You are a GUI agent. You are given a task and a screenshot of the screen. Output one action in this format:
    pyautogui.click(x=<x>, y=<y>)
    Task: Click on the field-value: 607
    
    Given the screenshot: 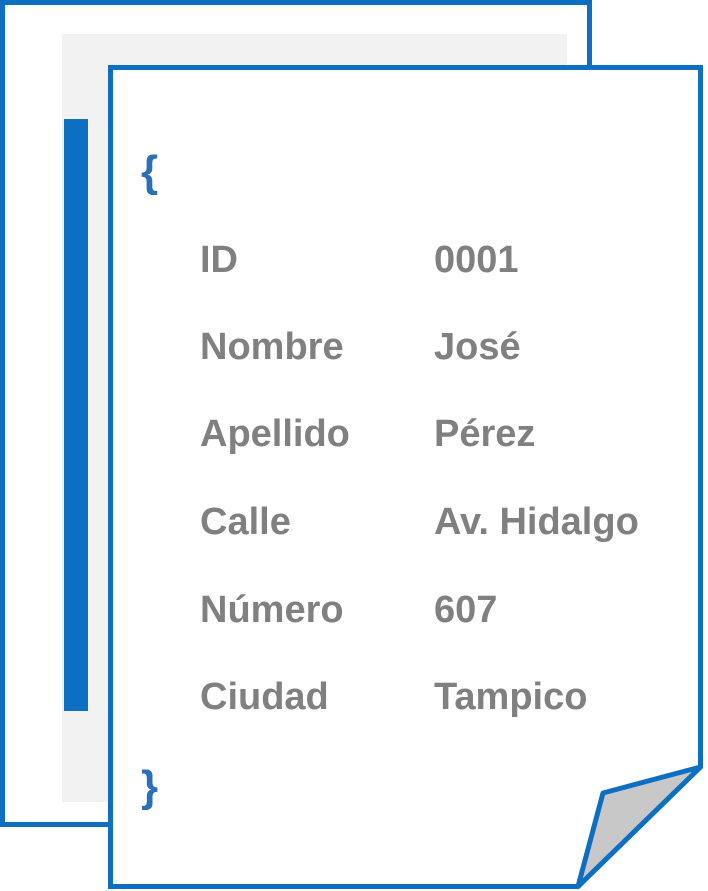 What is the action you would take?
    pyautogui.click(x=466, y=610)
    